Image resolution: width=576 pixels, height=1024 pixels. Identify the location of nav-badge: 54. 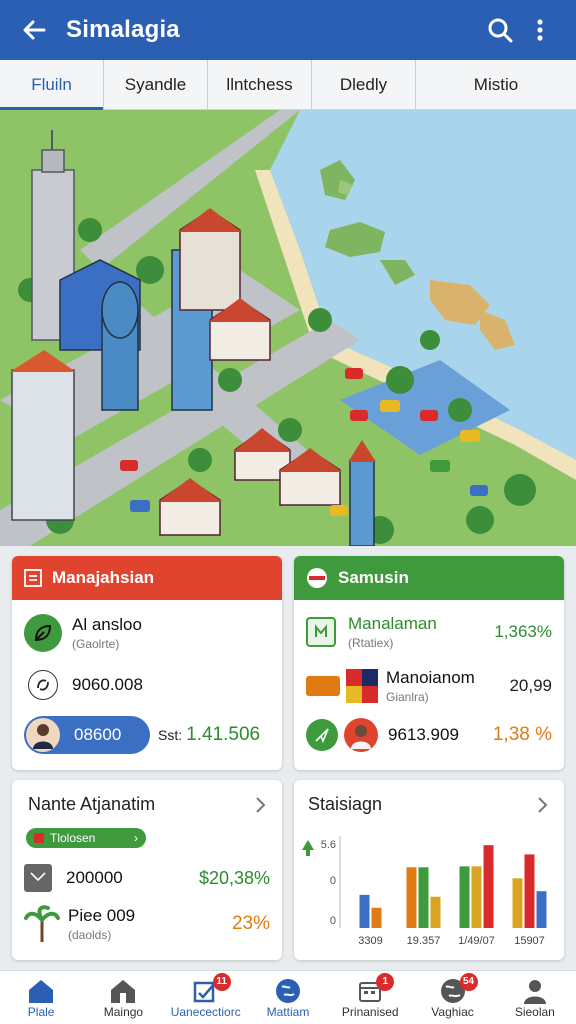
(468, 981).